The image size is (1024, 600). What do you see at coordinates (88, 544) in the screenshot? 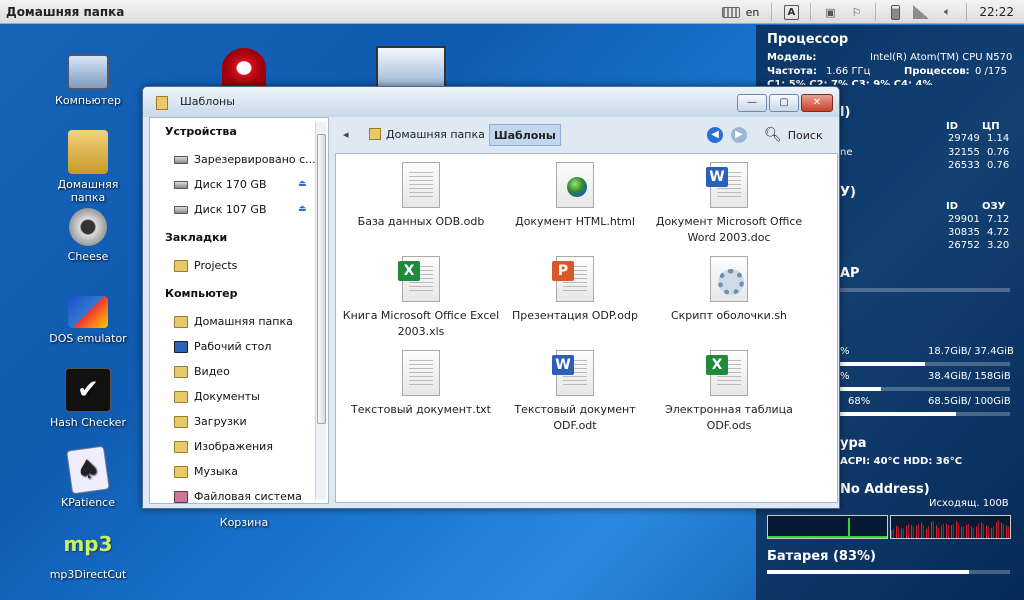
I see `mp3-icon: mp3` at bounding box center [88, 544].